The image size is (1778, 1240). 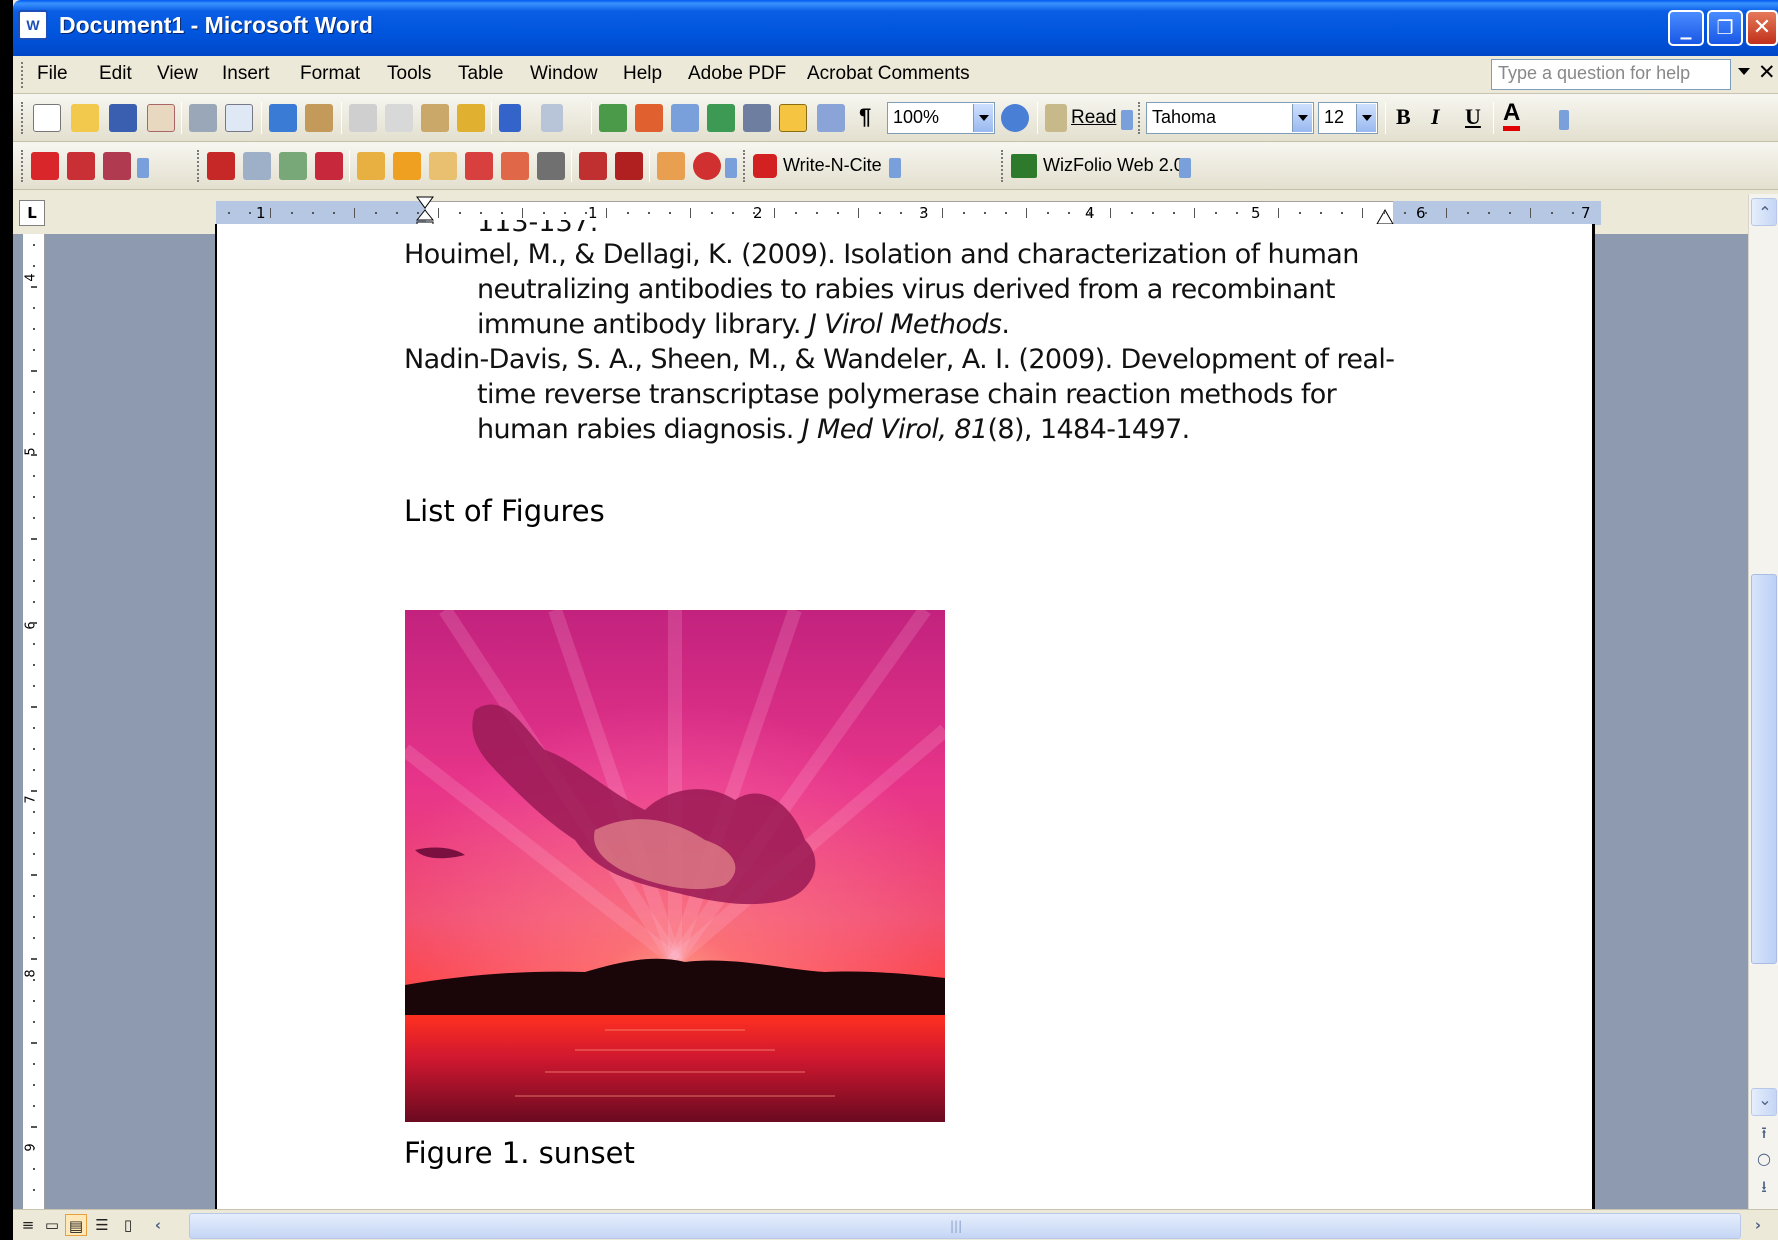 I want to click on minimize-button: _, so click(x=1686, y=28).